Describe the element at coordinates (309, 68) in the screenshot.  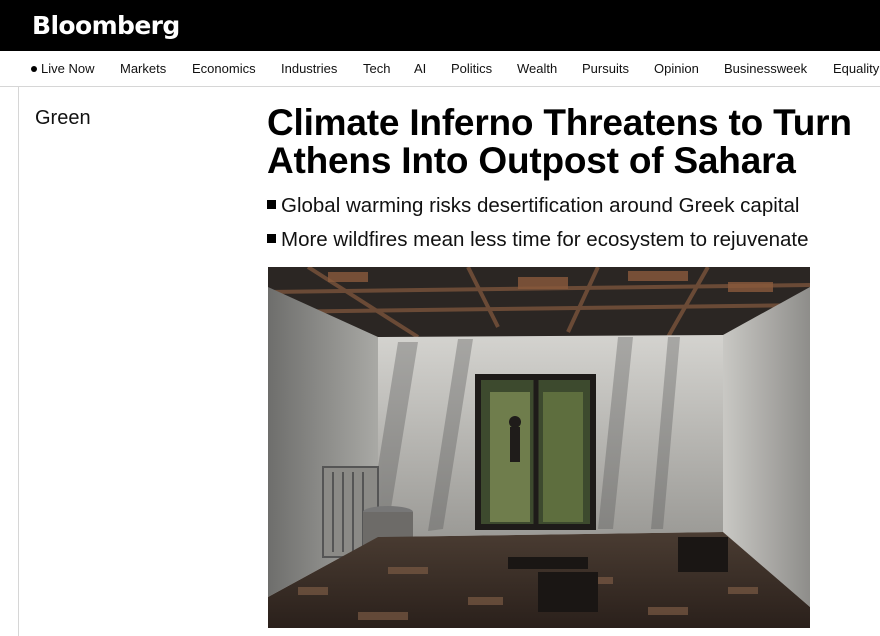
I see `nav-item-industries: Industries` at that location.